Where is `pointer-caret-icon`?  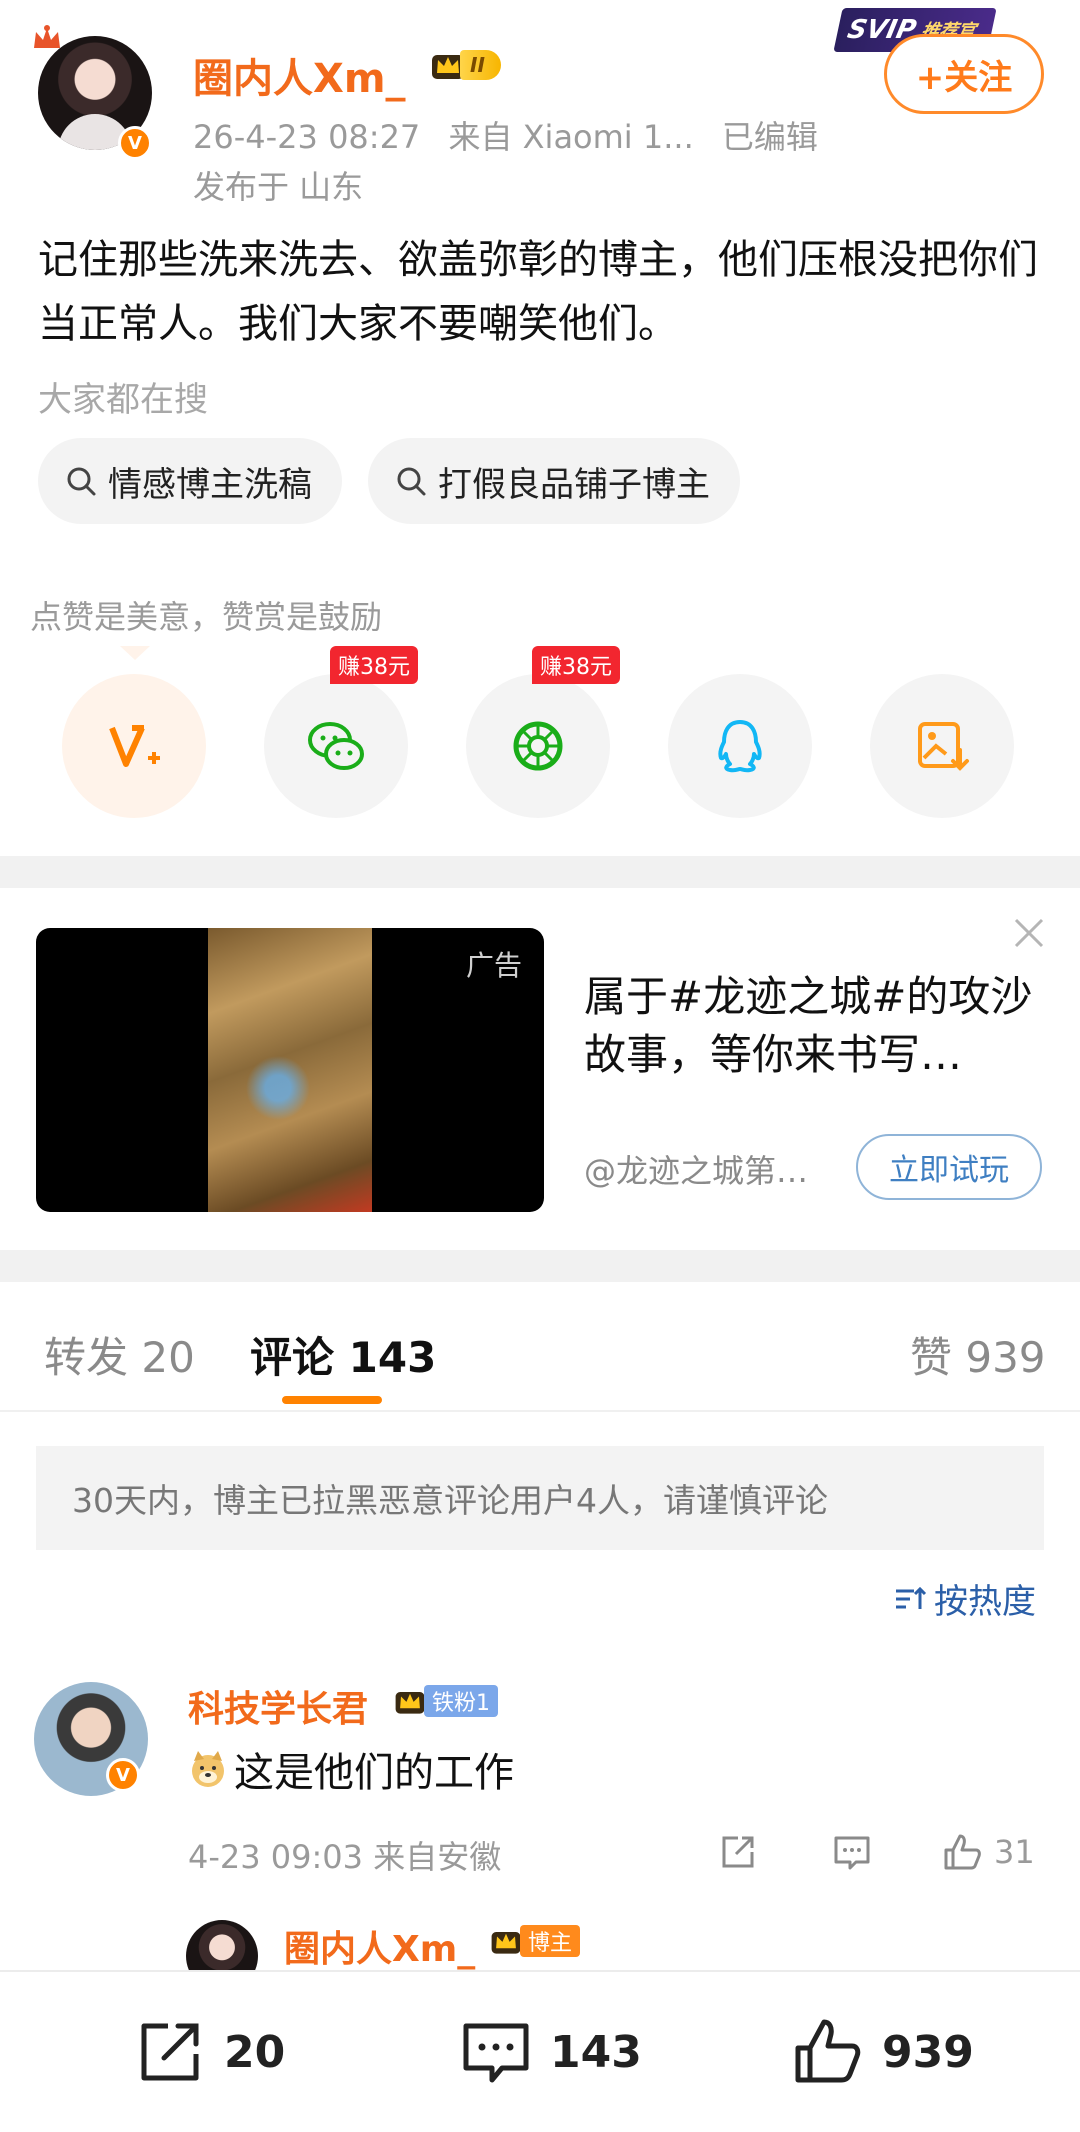
pointer-caret-icon is located at coordinates (135, 653).